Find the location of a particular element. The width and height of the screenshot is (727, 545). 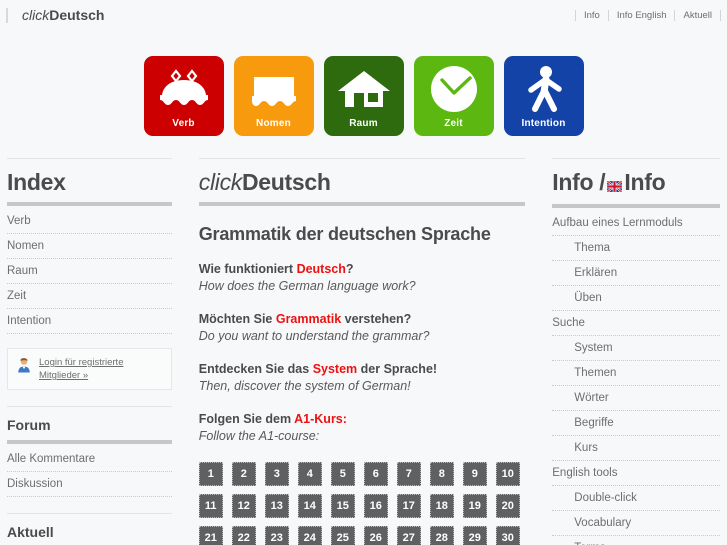

lesson-number-12: 12 is located at coordinates (243, 506).